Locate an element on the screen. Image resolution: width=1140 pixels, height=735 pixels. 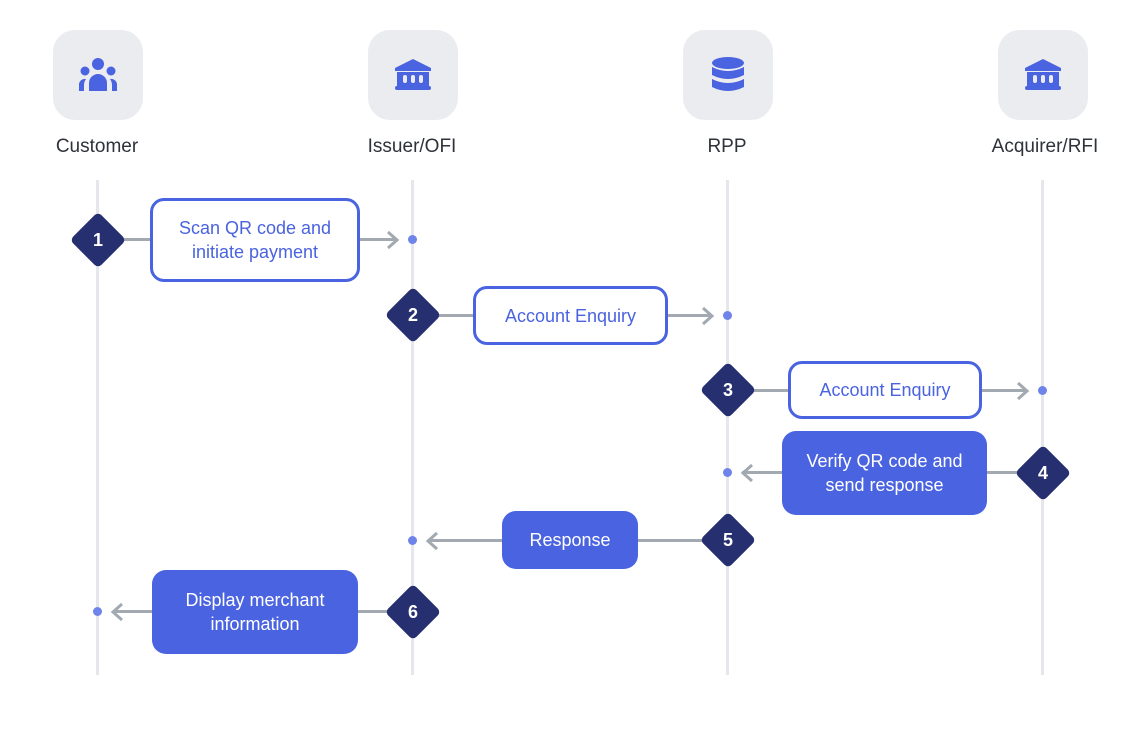
step-6-target-dot is located at coordinates (97, 611).